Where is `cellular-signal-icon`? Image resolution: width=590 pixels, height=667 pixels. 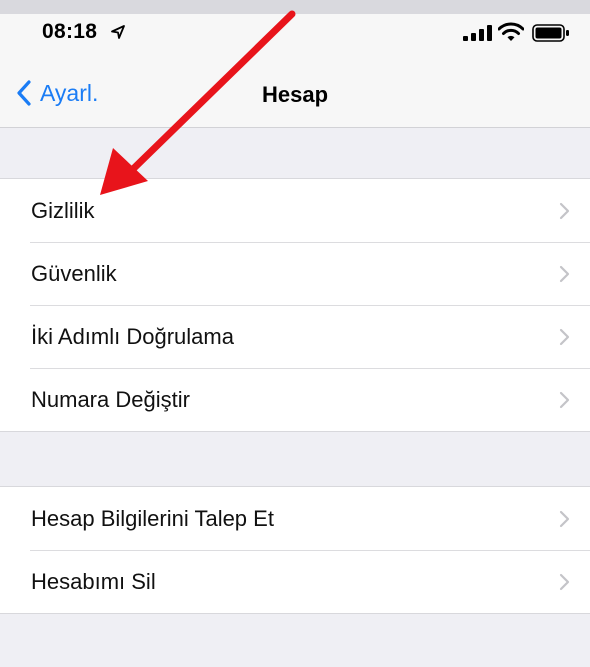
cellular-signal-icon is located at coordinates (477, 33).